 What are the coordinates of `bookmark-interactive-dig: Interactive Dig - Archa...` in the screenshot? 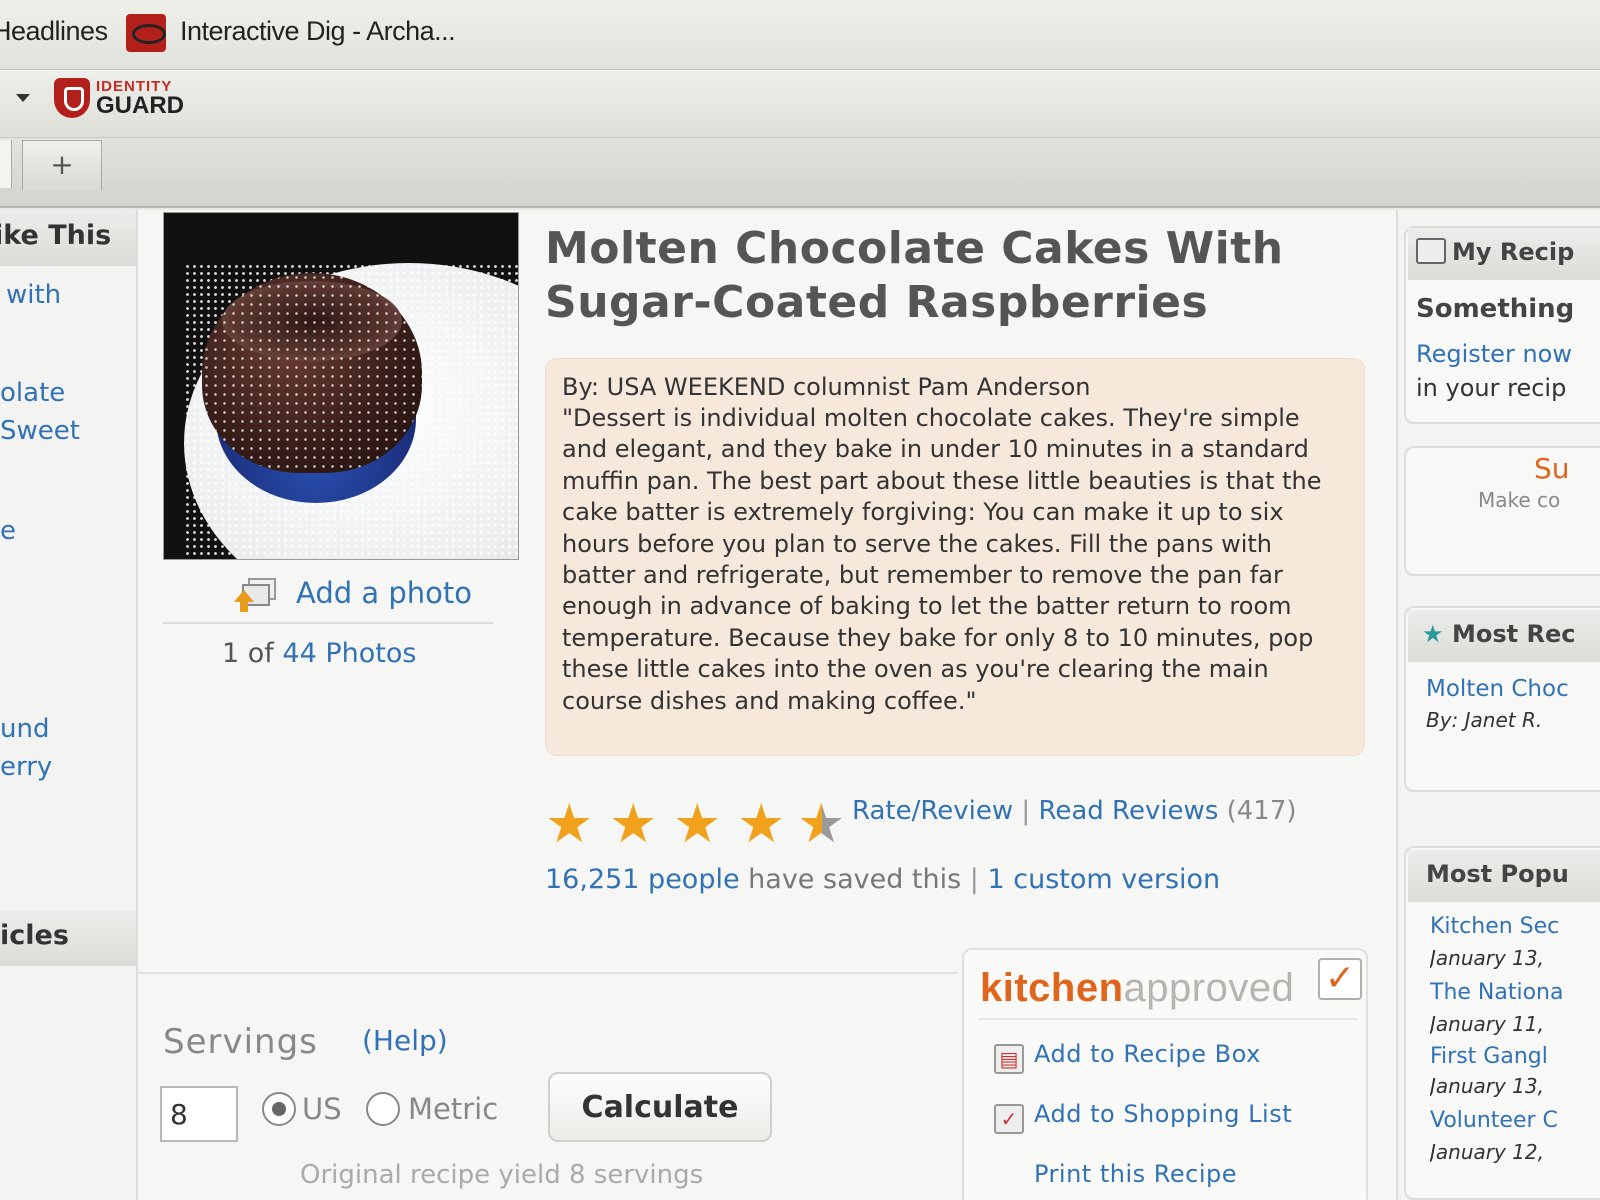 It's located at (318, 31).